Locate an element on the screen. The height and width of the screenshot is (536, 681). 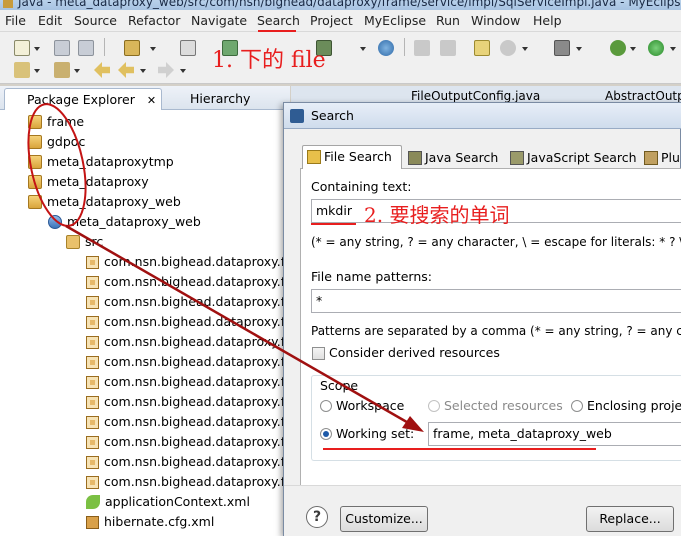
scope-enclosing-radio is located at coordinates (577, 406).